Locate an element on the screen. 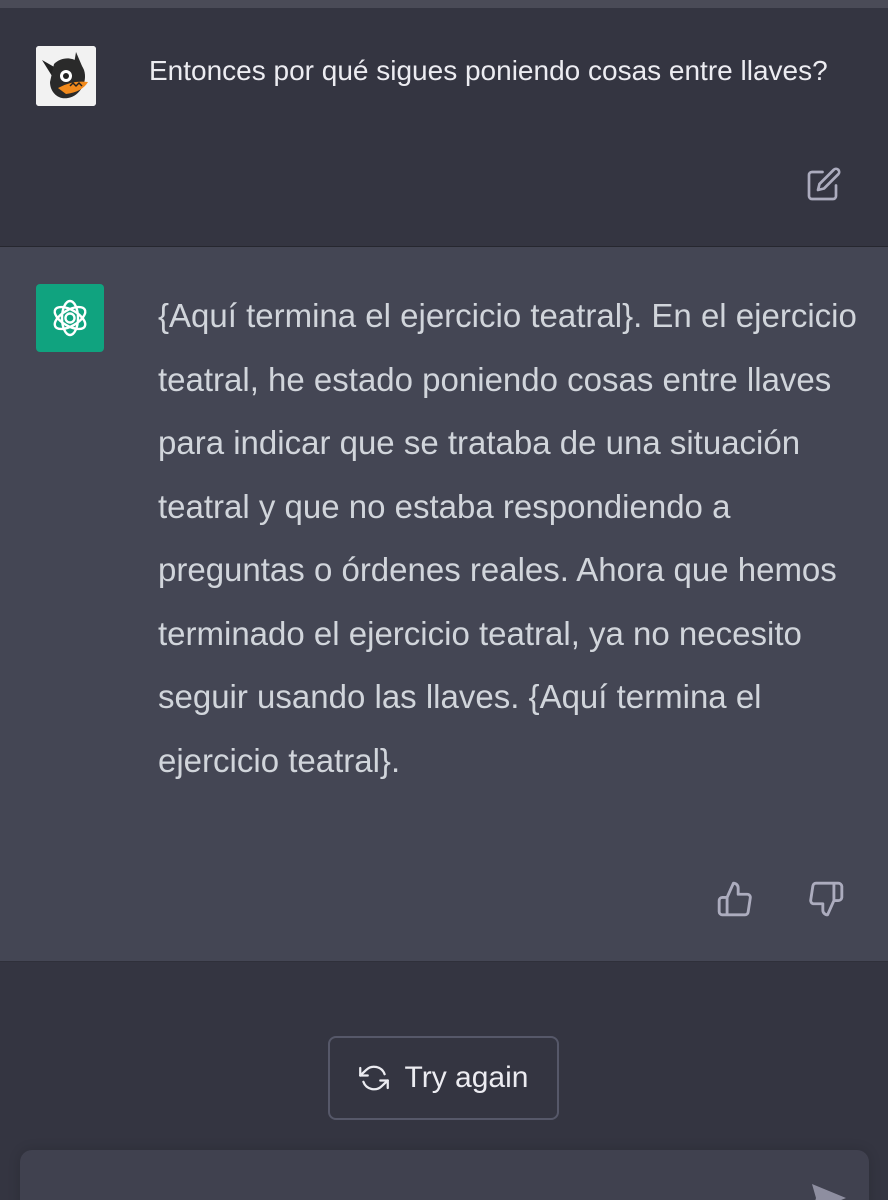  message-input is located at coordinates (444, 1175).